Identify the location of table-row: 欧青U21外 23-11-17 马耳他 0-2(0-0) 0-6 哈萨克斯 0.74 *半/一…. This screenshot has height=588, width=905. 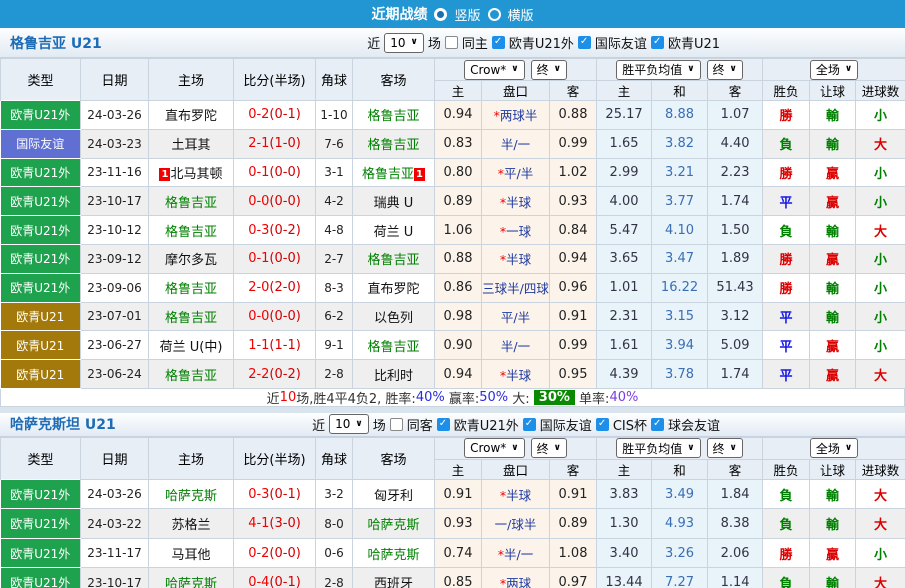
(452, 553).